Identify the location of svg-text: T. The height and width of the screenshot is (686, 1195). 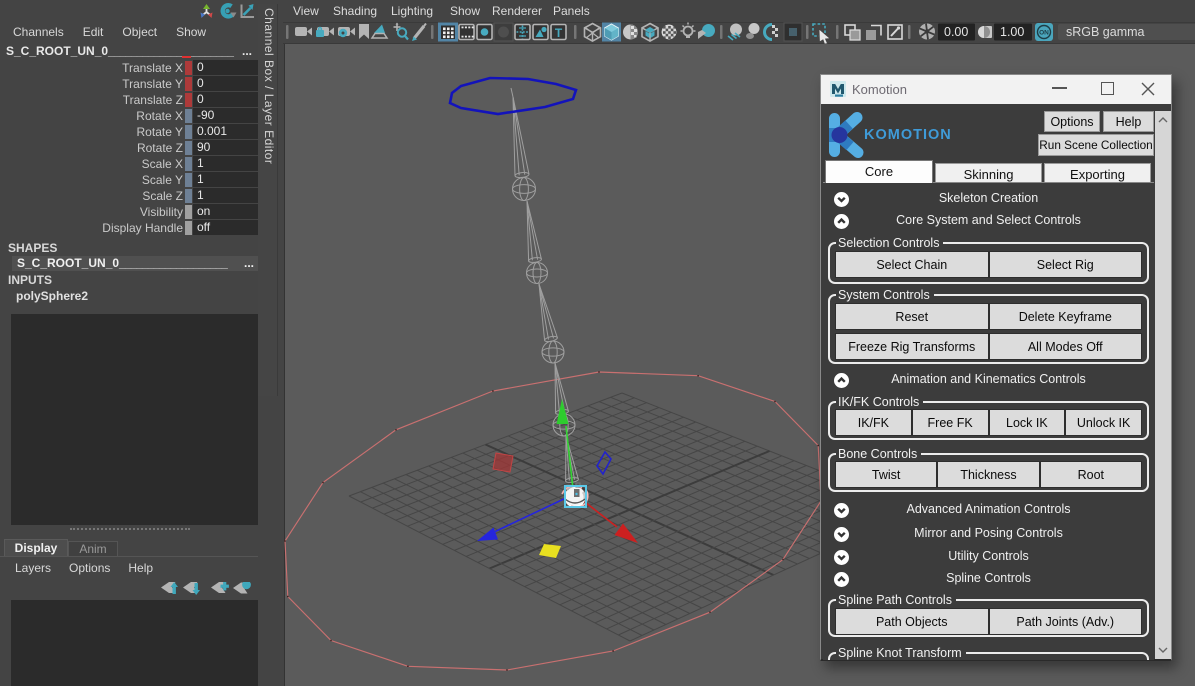
(559, 33).